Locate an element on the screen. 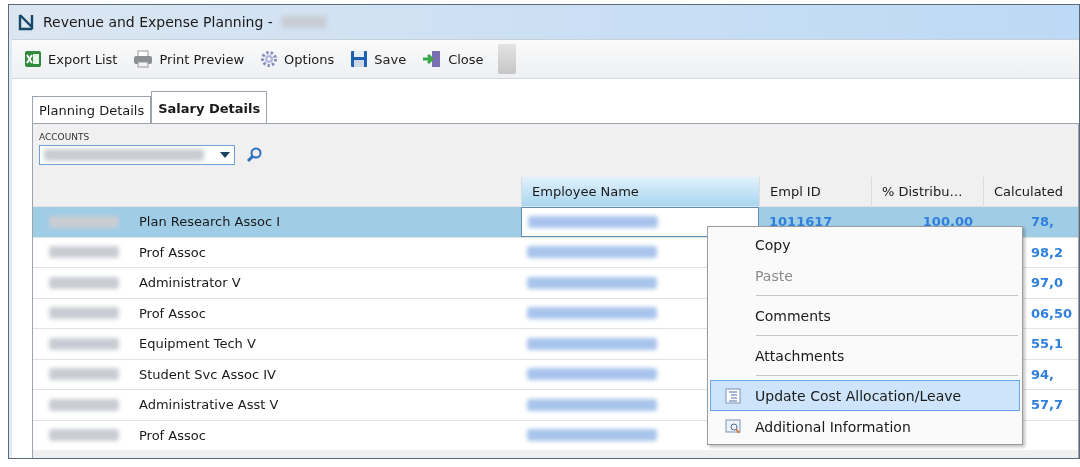 This screenshot has width=1080, height=467. tab: Planning Details is located at coordinates (92, 109).